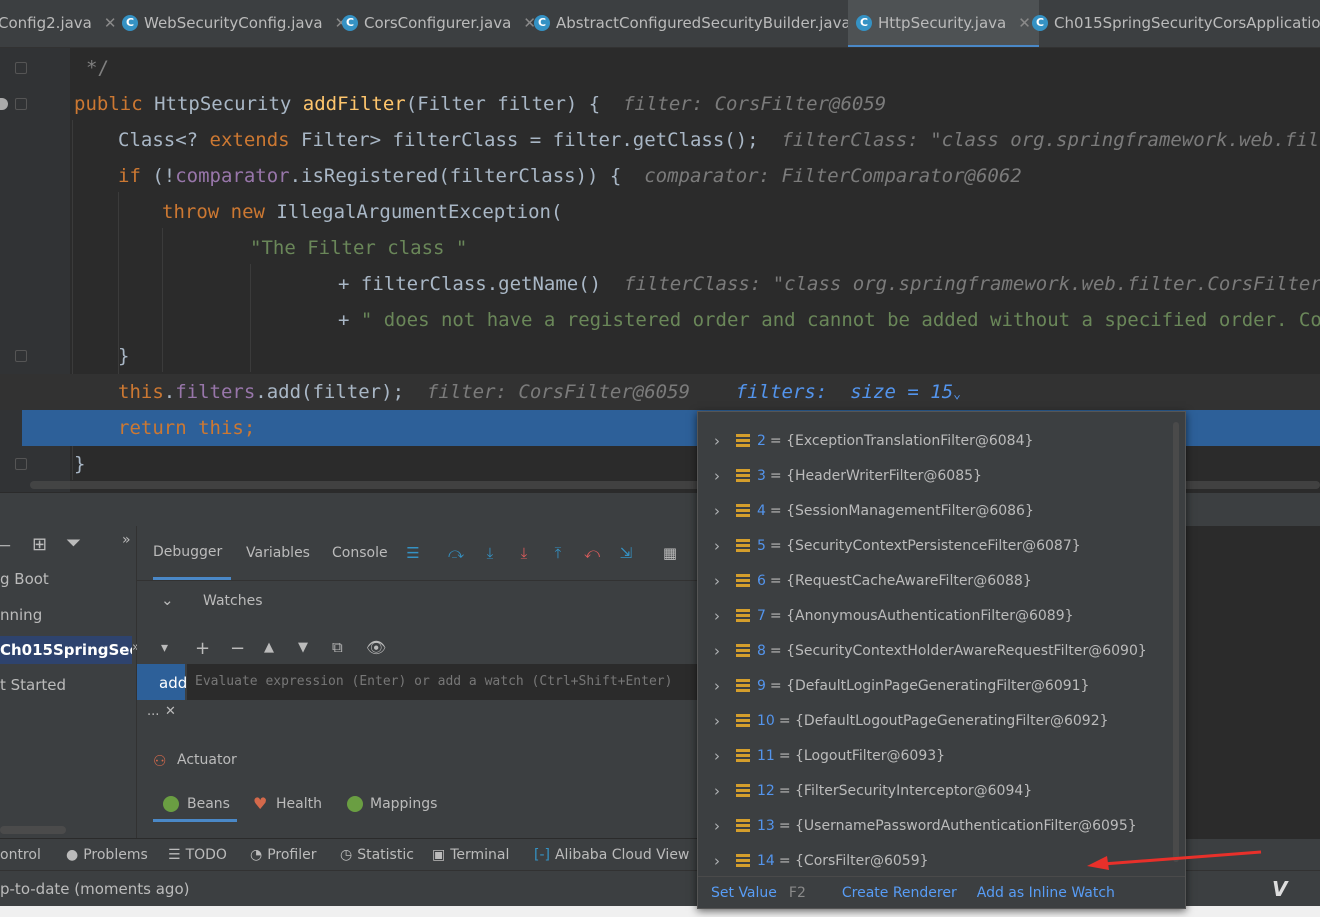  I want to click on force-step-into-icon: ⤓, so click(524, 553).